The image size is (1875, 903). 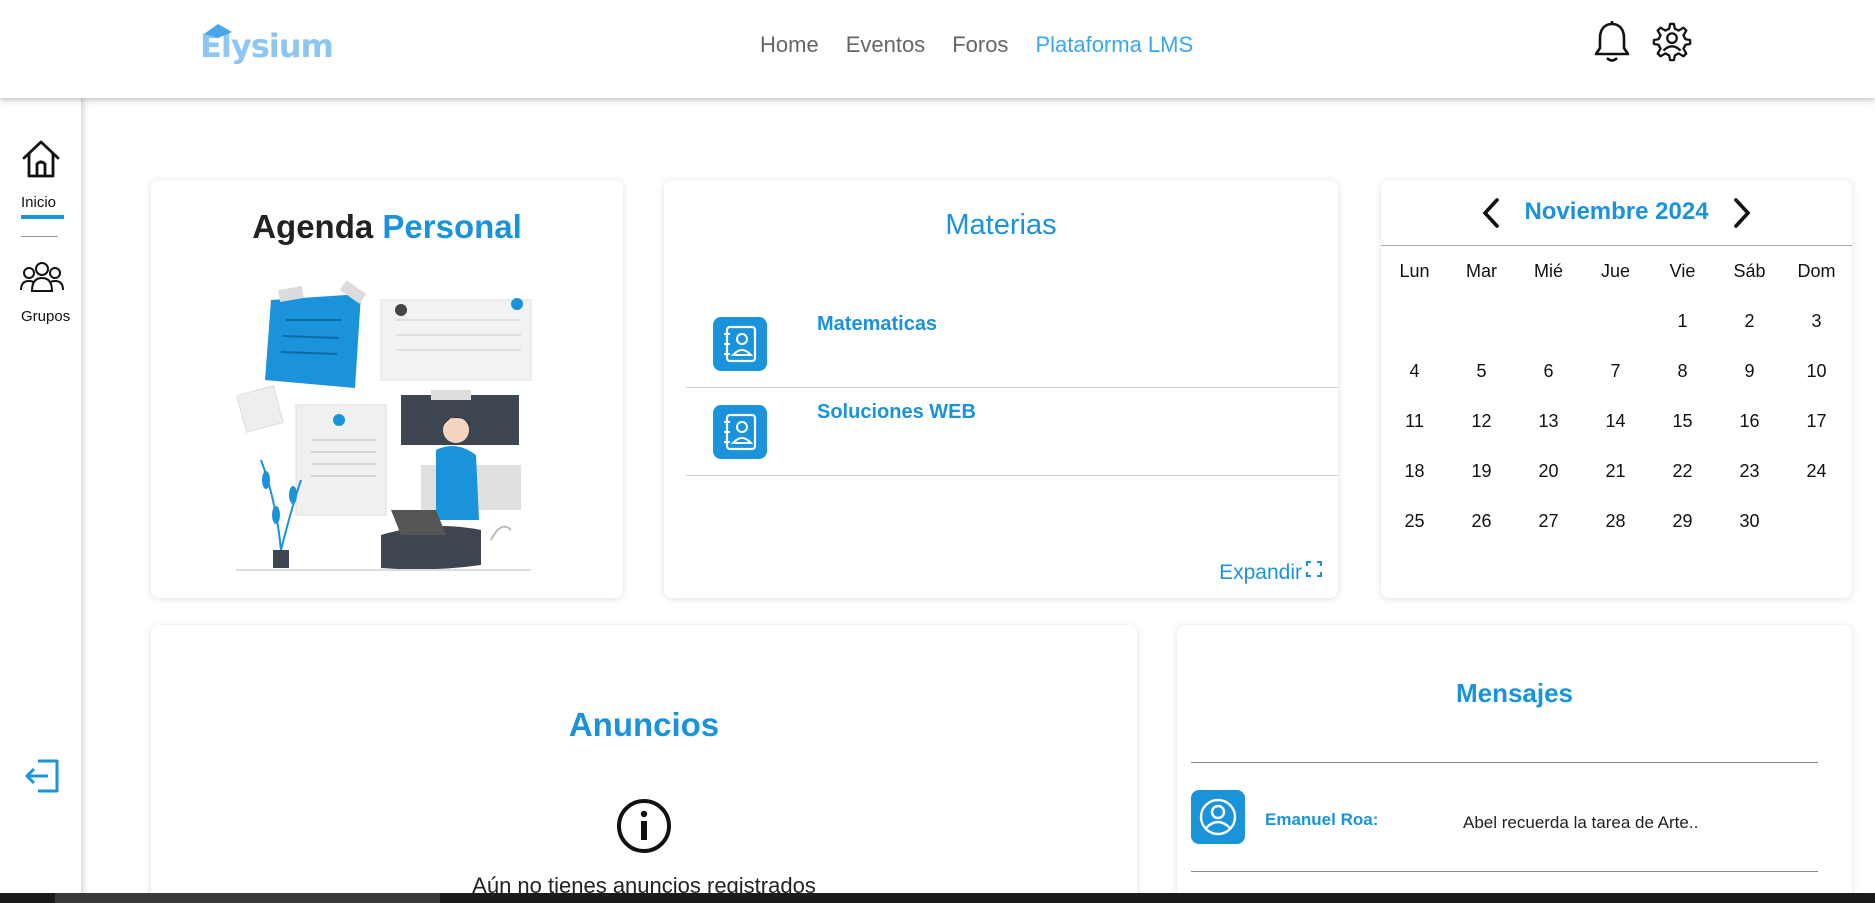 I want to click on agenda-illustration, so click(x=384, y=425).